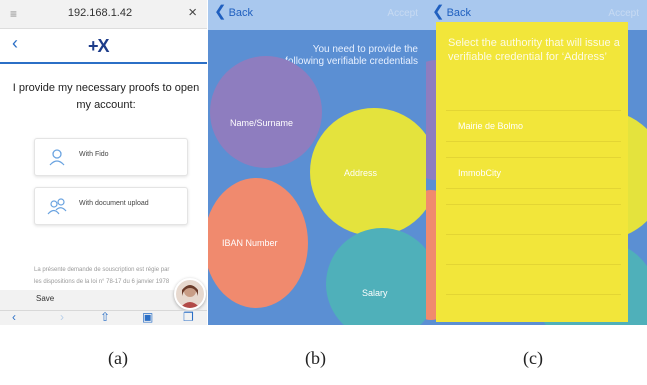 This screenshot has height=385, width=647. I want to click on app-header: ‹ +X, so click(103, 46).